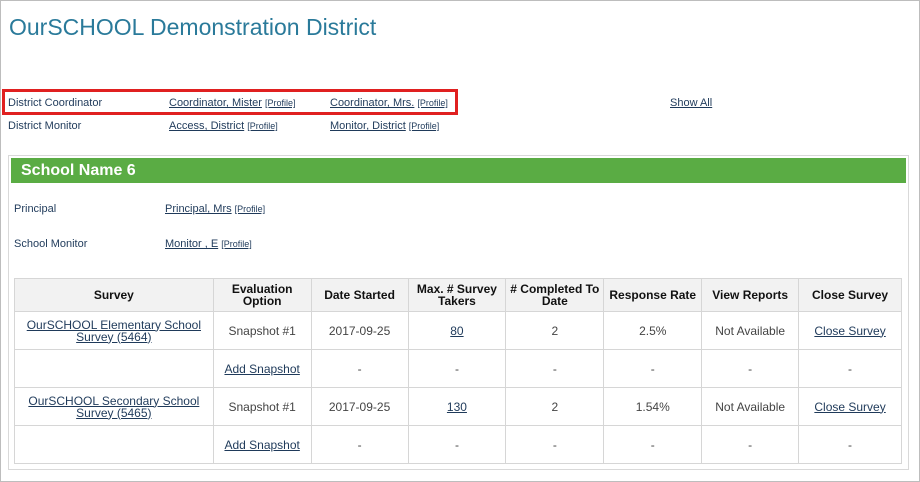  Describe the element at coordinates (193, 27) in the screenshot. I see `page-title: OurSCHOOL Demonstration District` at that location.